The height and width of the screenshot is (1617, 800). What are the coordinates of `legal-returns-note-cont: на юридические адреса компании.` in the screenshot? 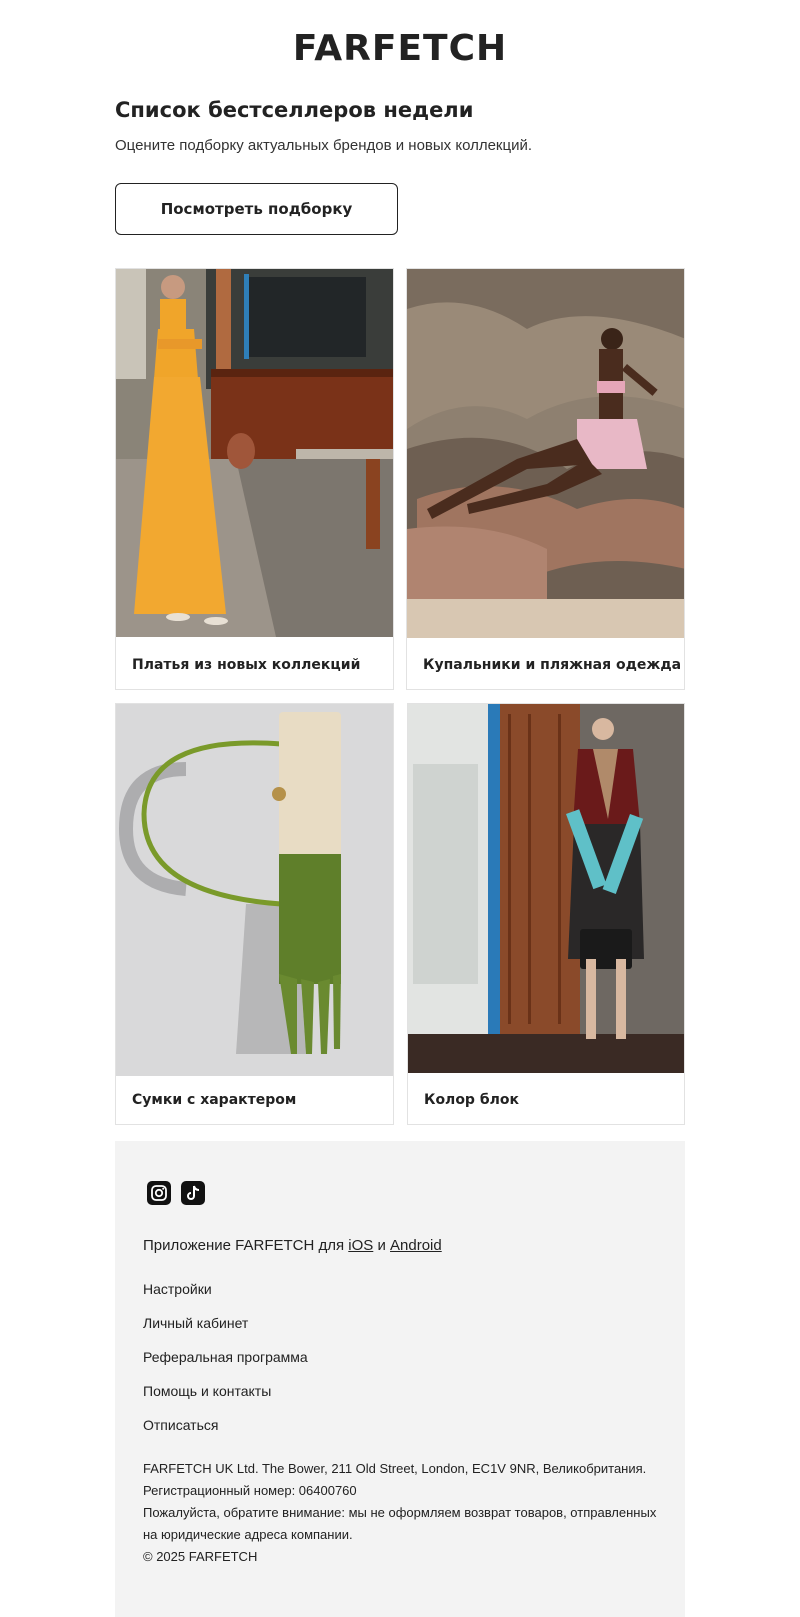 It's located at (248, 1534).